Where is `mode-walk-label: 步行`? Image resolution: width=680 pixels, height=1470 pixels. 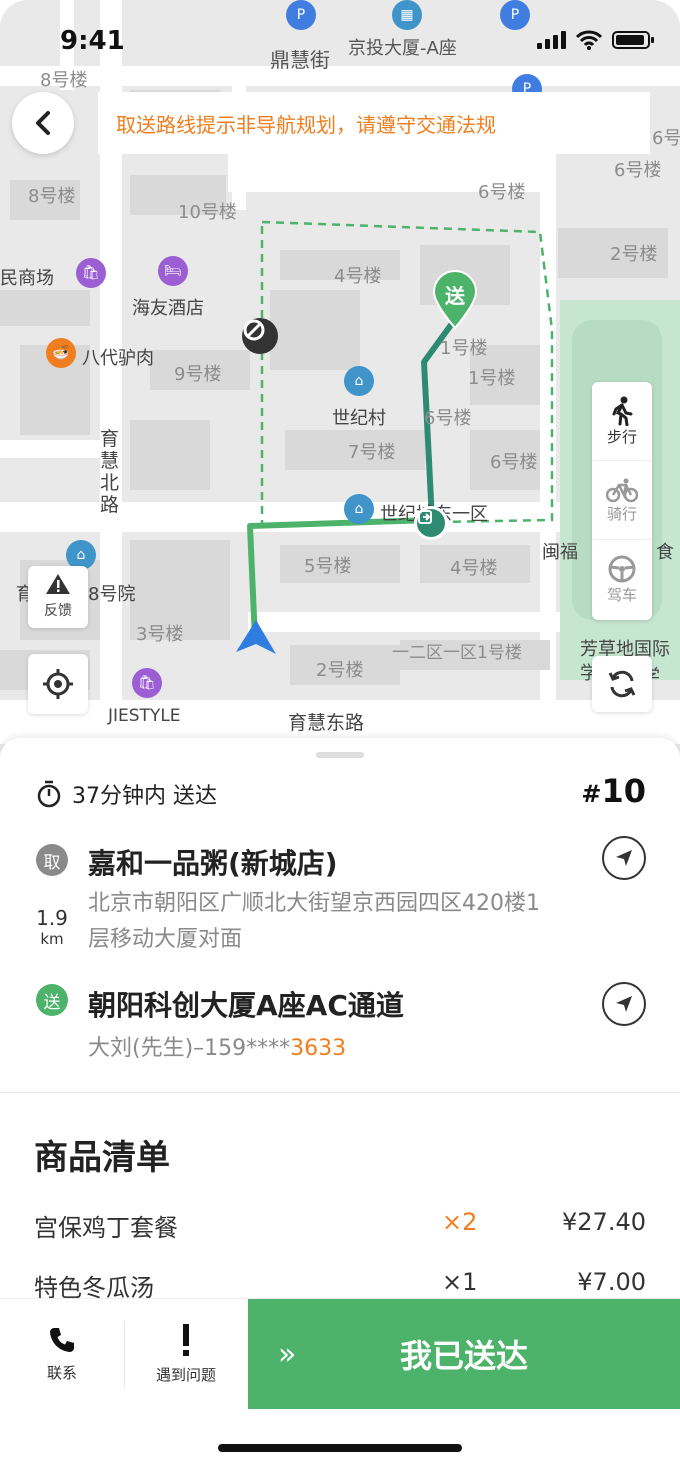 mode-walk-label: 步行 is located at coordinates (621, 436).